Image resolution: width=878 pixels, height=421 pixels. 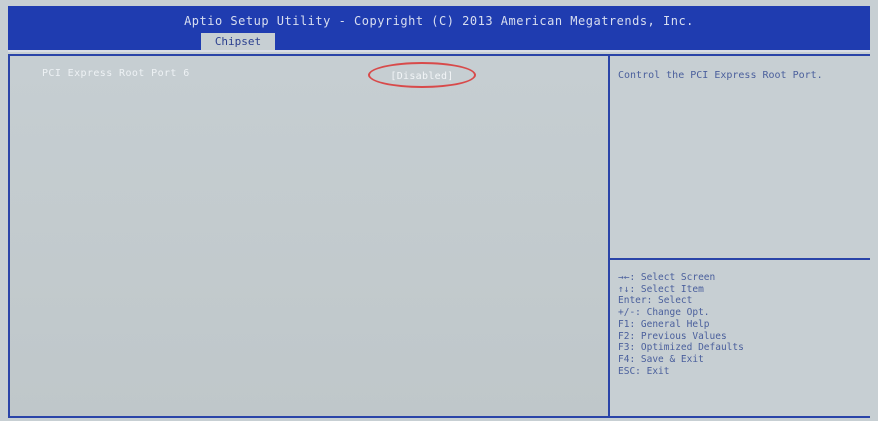 What do you see at coordinates (661, 359) in the screenshot?
I see `key-legend-item: F4: Save & Exit` at bounding box center [661, 359].